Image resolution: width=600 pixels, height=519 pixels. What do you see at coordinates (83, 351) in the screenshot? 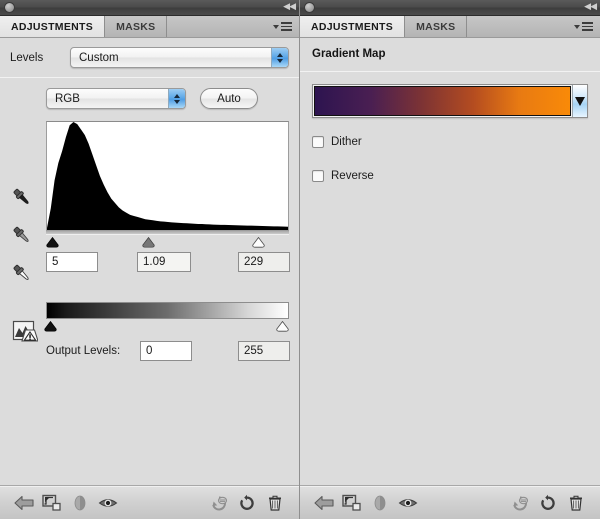
I see `output-levels-label: Output Levels:` at bounding box center [83, 351].